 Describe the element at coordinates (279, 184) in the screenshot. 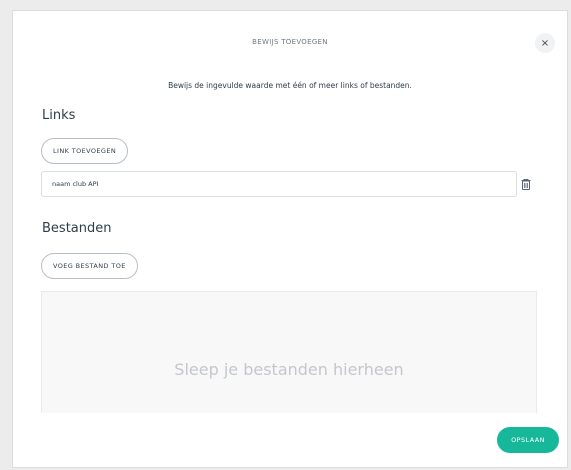

I see `link-input` at that location.